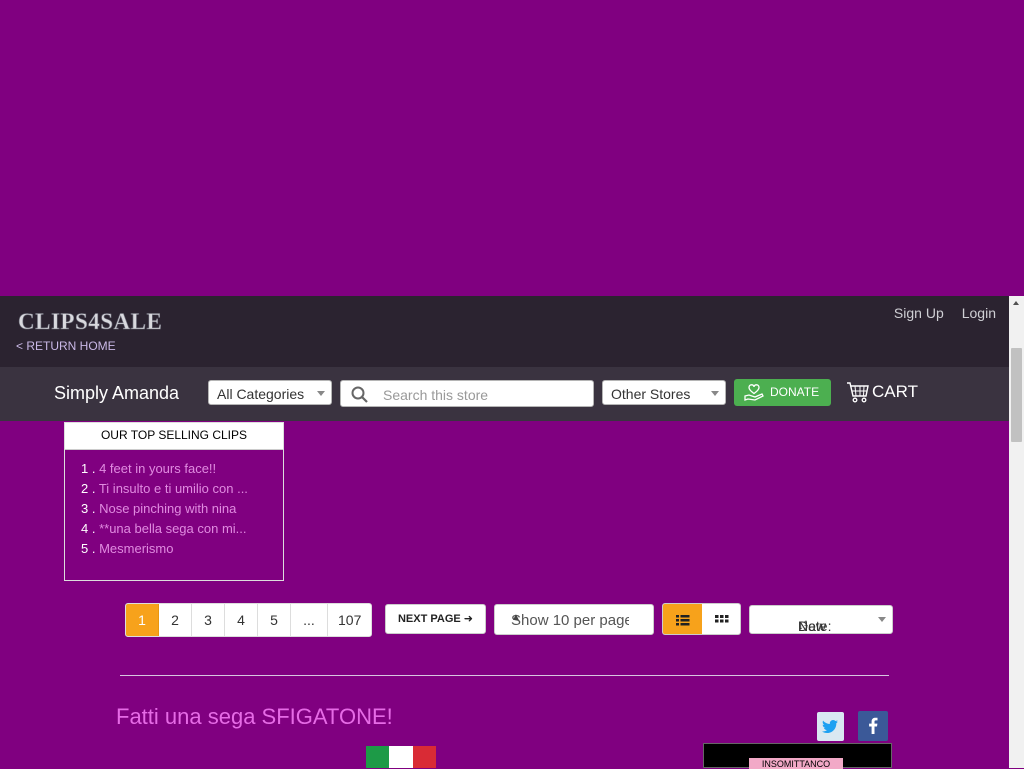  What do you see at coordinates (208, 620) in the screenshot?
I see `page-link-3: 3` at bounding box center [208, 620].